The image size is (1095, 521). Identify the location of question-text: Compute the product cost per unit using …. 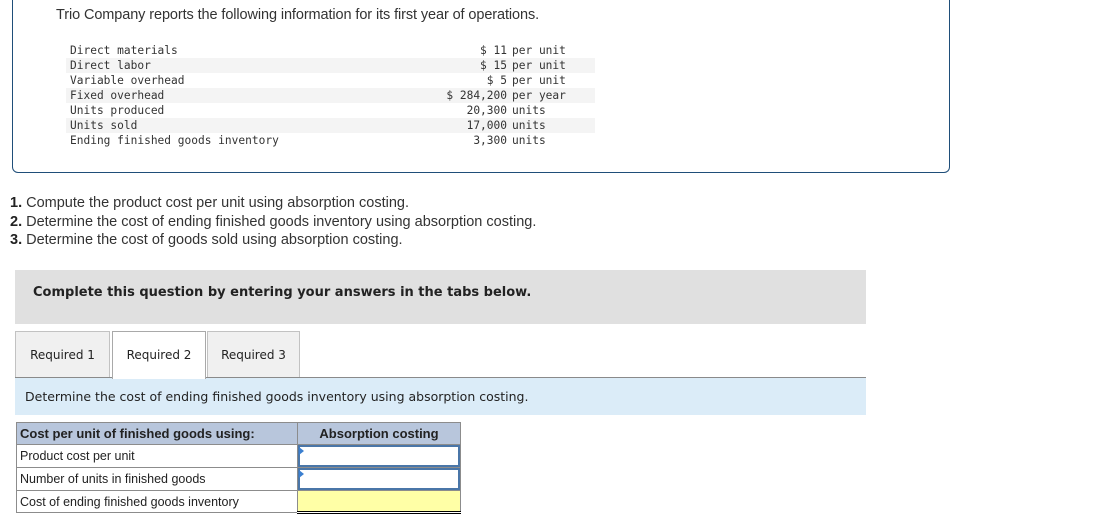
(215, 203).